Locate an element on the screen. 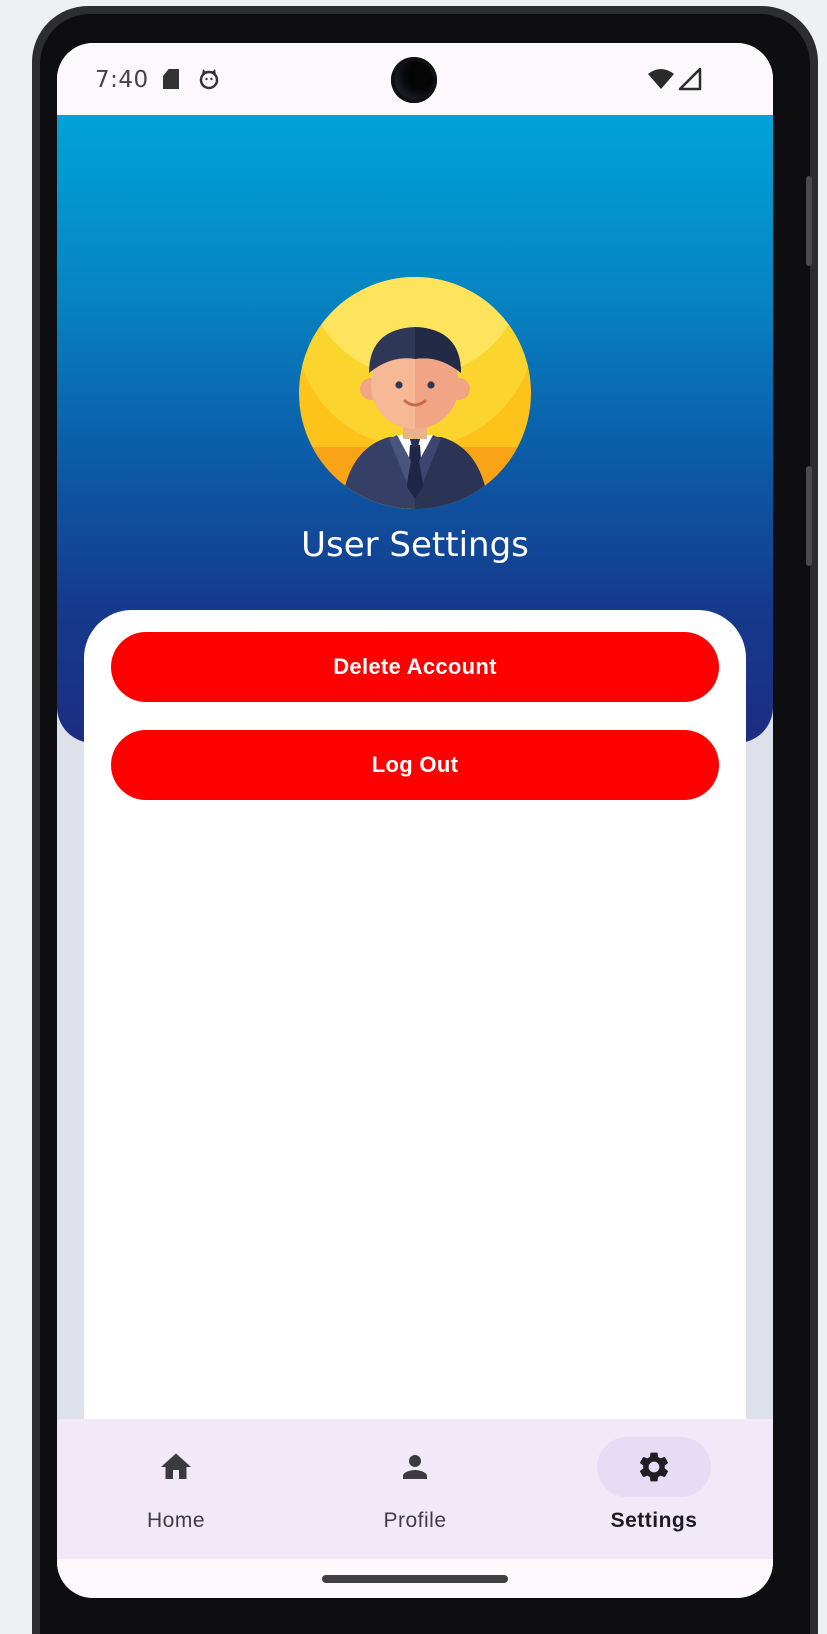 The image size is (827, 1634). nav-label-home: Home is located at coordinates (176, 1520).